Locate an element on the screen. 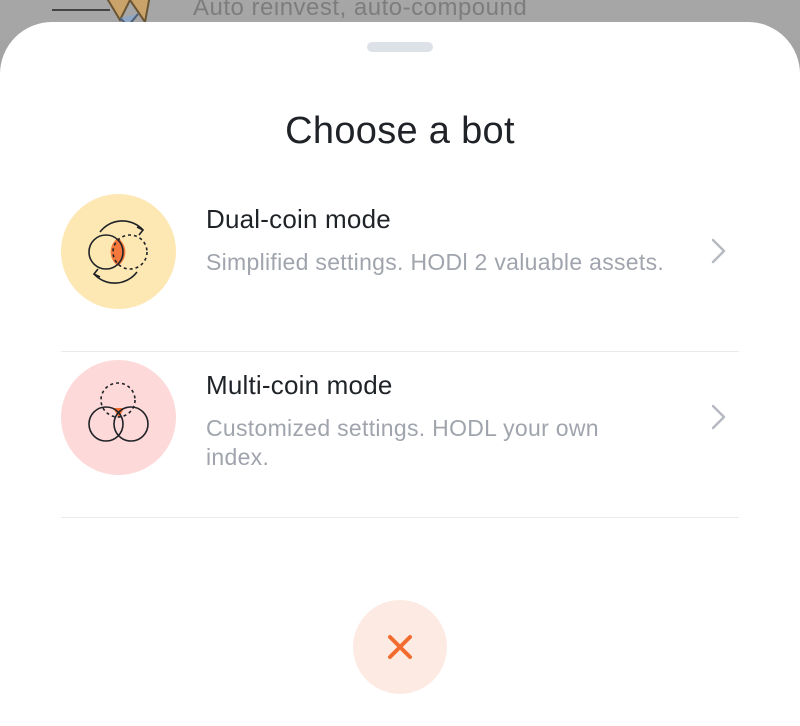 This screenshot has height=726, width=800. dual-coin-icon is located at coordinates (118, 251).